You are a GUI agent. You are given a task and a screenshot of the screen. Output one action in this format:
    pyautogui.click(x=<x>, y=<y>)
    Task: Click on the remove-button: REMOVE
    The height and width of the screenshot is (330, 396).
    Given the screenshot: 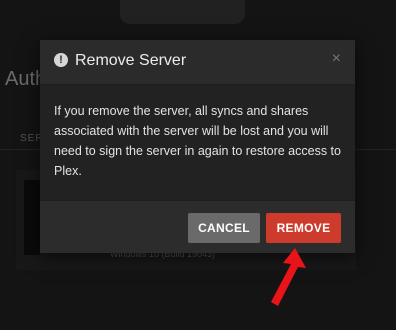 What is the action you would take?
    pyautogui.click(x=303, y=228)
    